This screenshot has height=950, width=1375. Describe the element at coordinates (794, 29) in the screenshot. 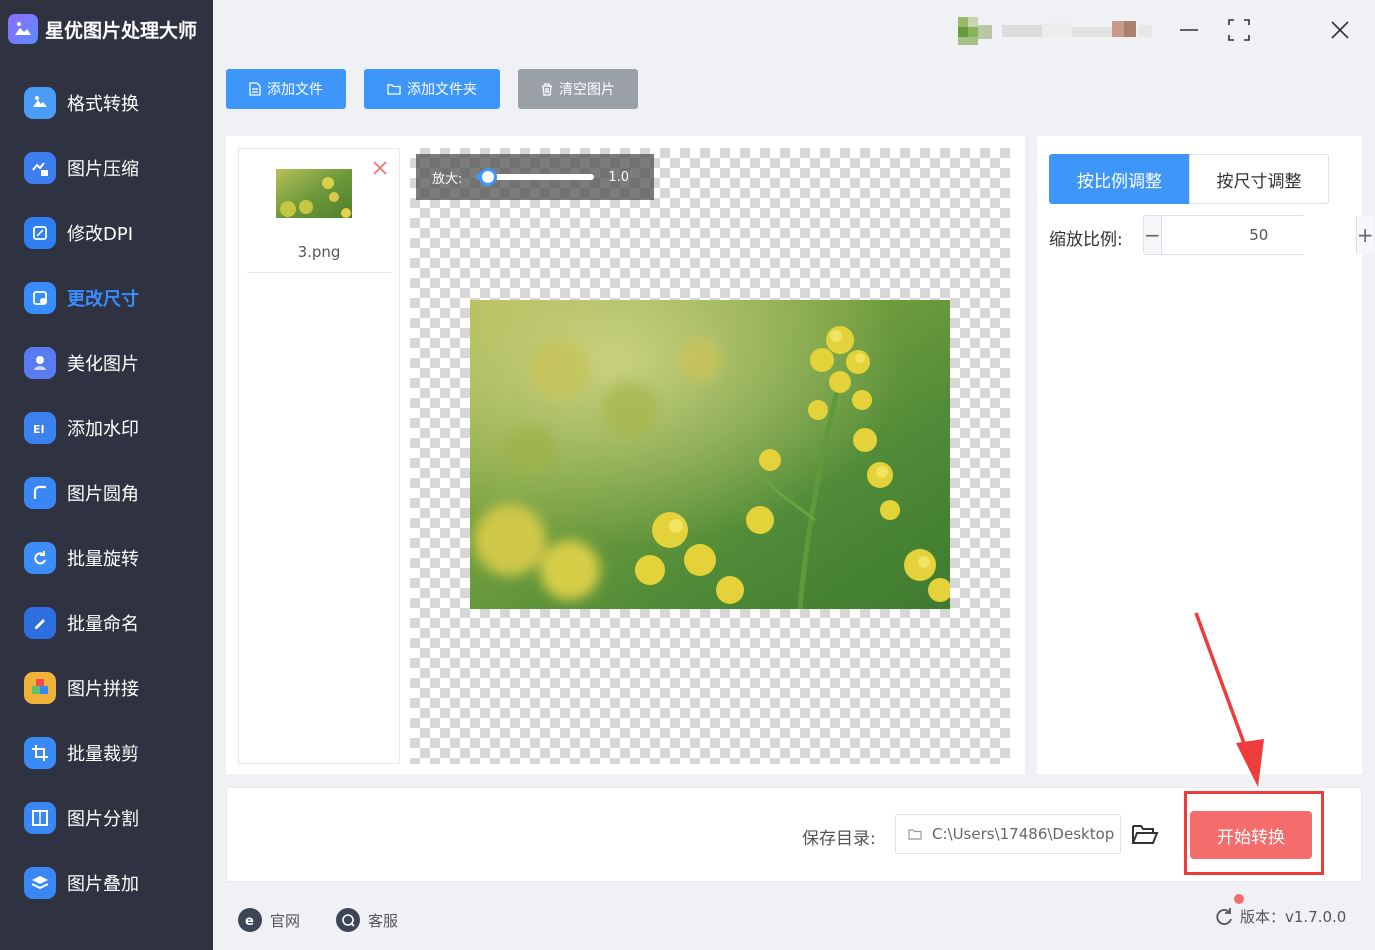

I see `title-bar` at that location.